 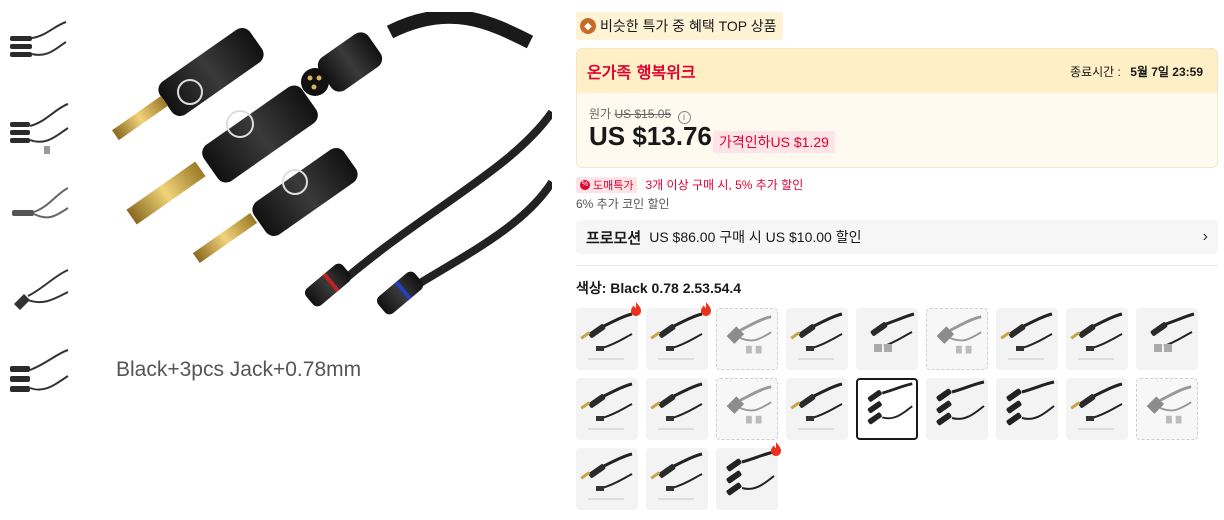 What do you see at coordinates (897, 265) in the screenshot?
I see `divider` at bounding box center [897, 265].